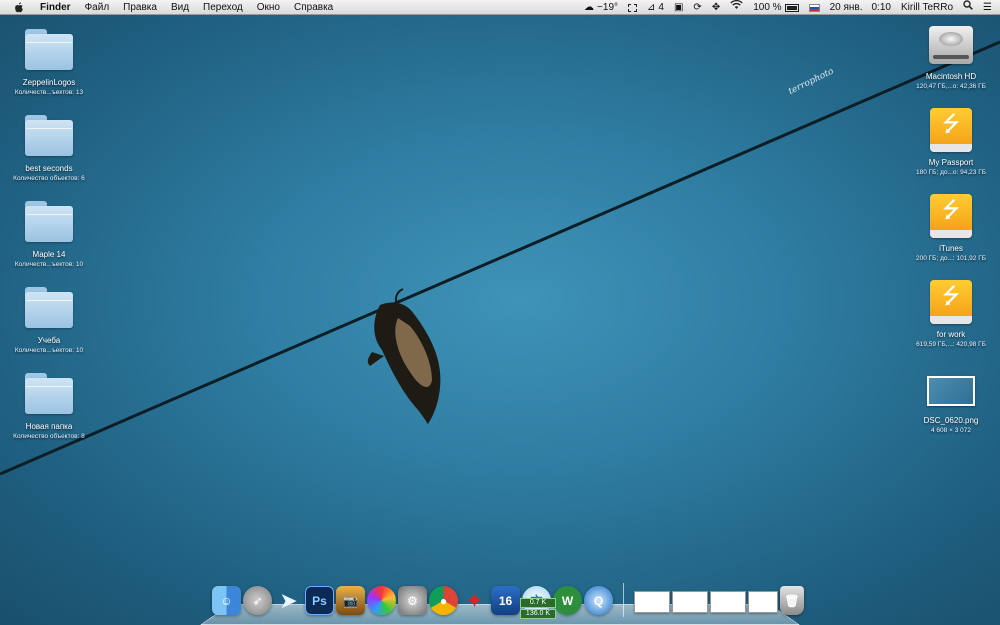 This screenshot has height=625, width=1000. What do you see at coordinates (313, 7) in the screenshot?
I see `menu-help: Справка` at bounding box center [313, 7].